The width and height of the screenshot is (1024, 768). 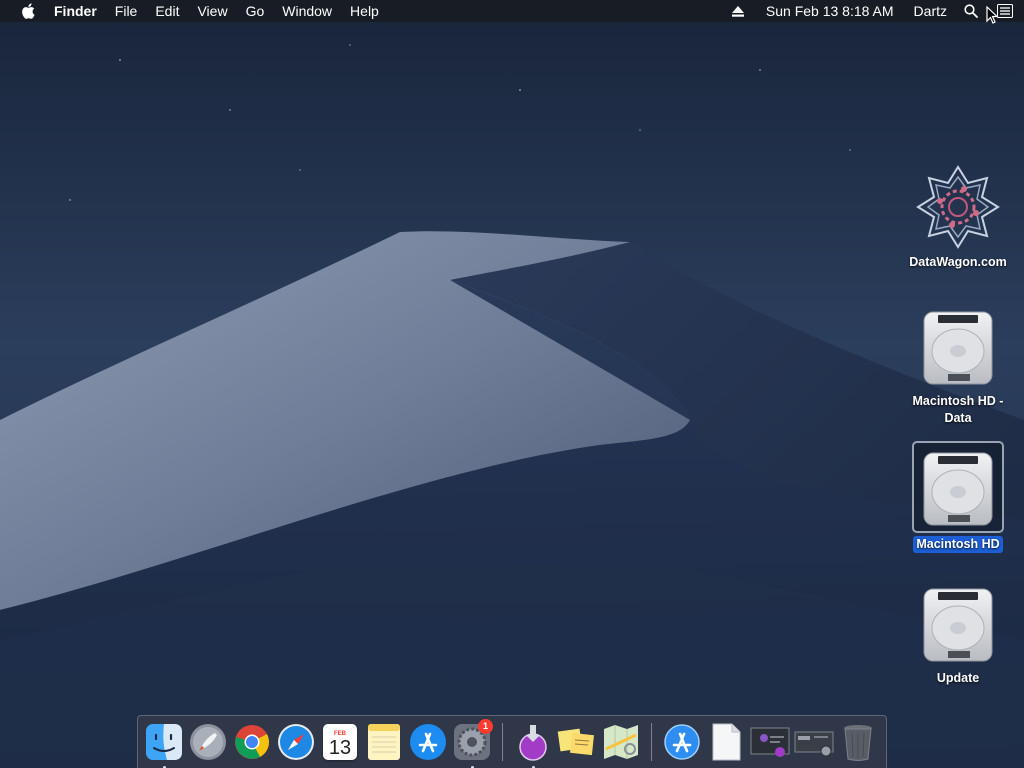 I want to click on dock-launchpad, so click(x=208, y=742).